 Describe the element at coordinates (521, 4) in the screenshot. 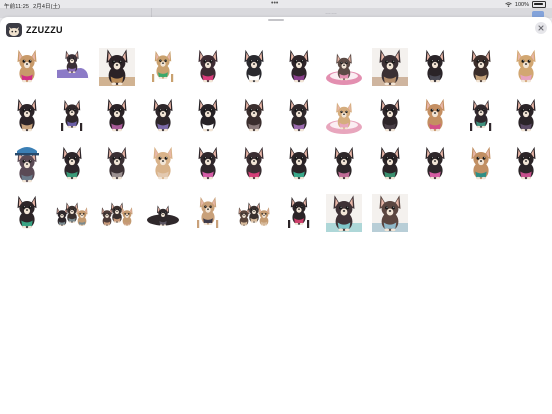

I see `battery-percentage: 100%` at that location.